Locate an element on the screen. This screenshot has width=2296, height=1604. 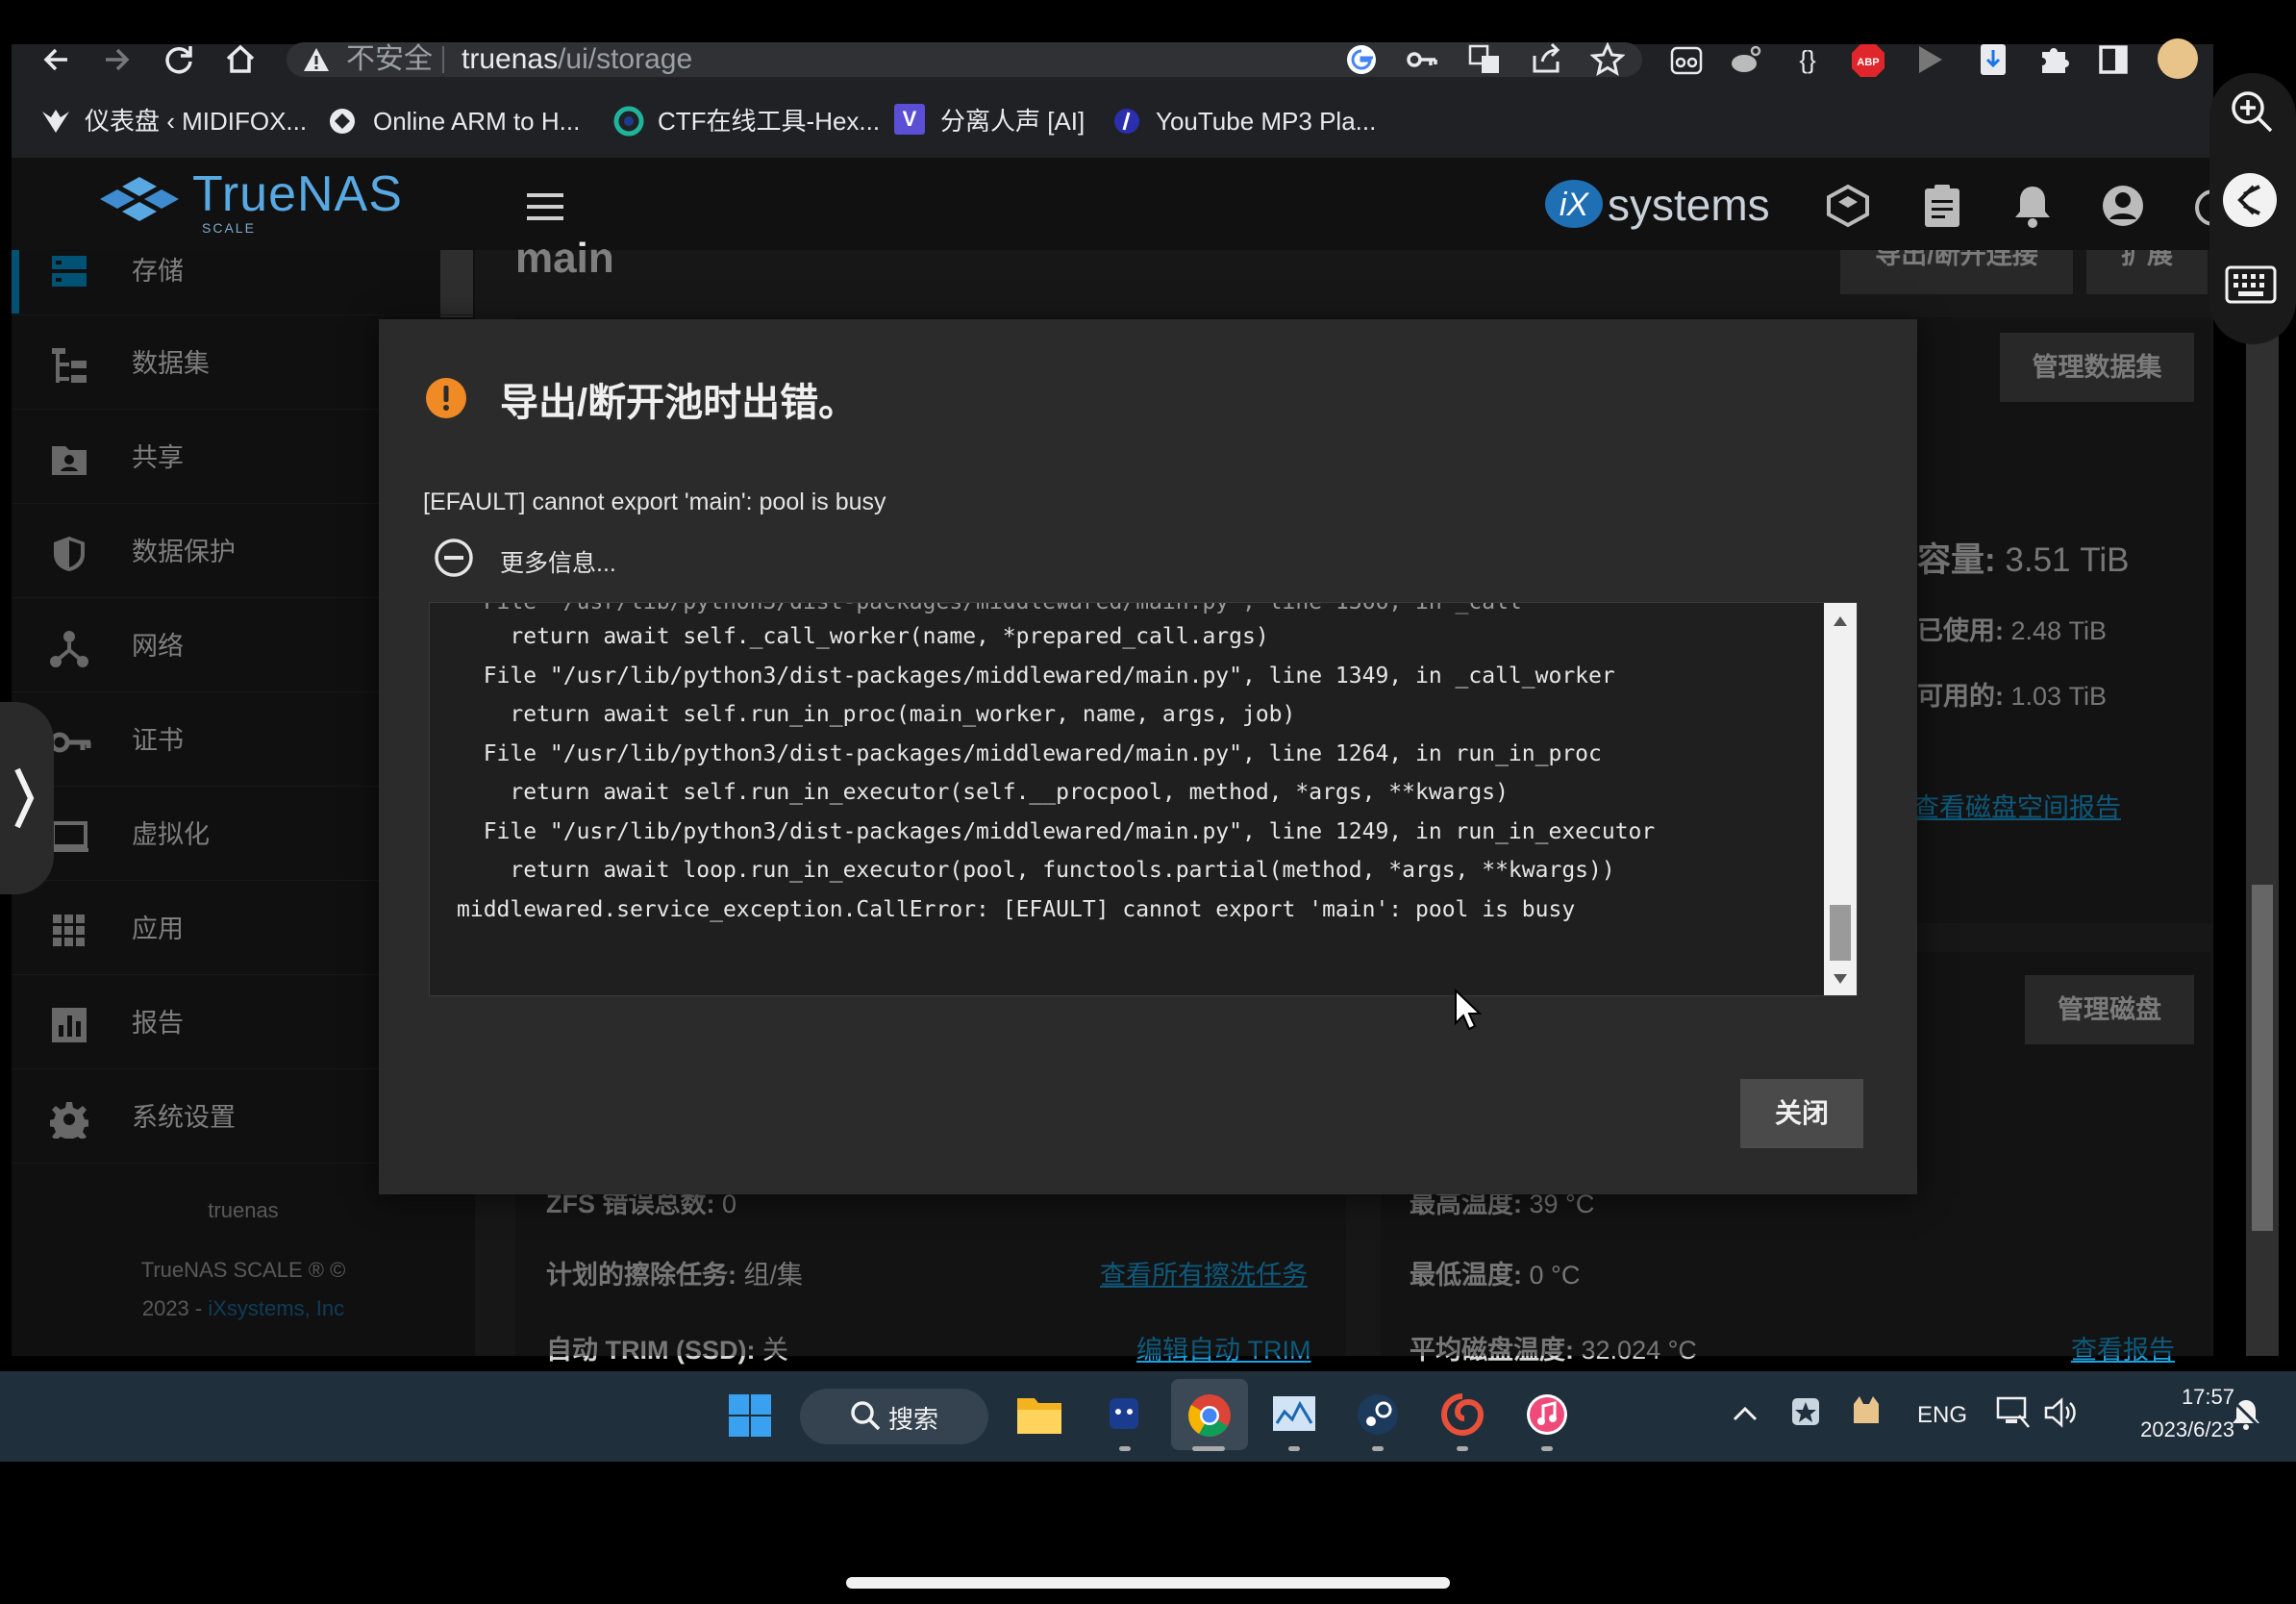
input-language: ENG is located at coordinates (1942, 1415).